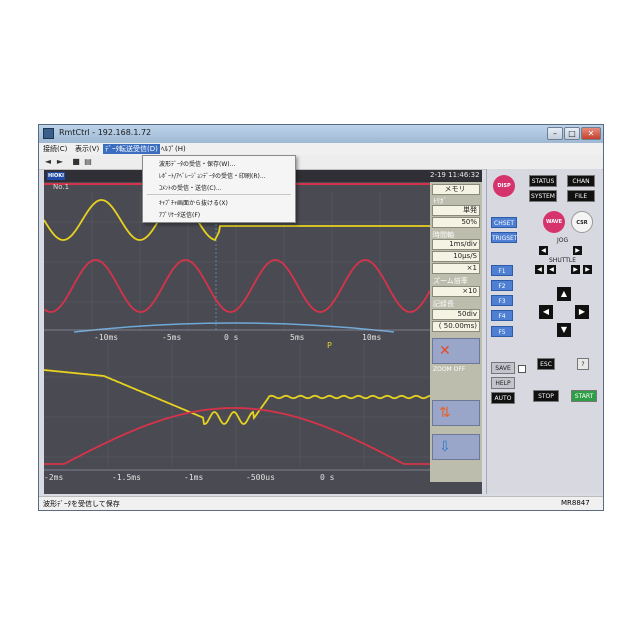 The width and height of the screenshot is (640, 640). What do you see at coordinates (503, 383) in the screenshot?
I see `help-button: HELP` at bounding box center [503, 383].